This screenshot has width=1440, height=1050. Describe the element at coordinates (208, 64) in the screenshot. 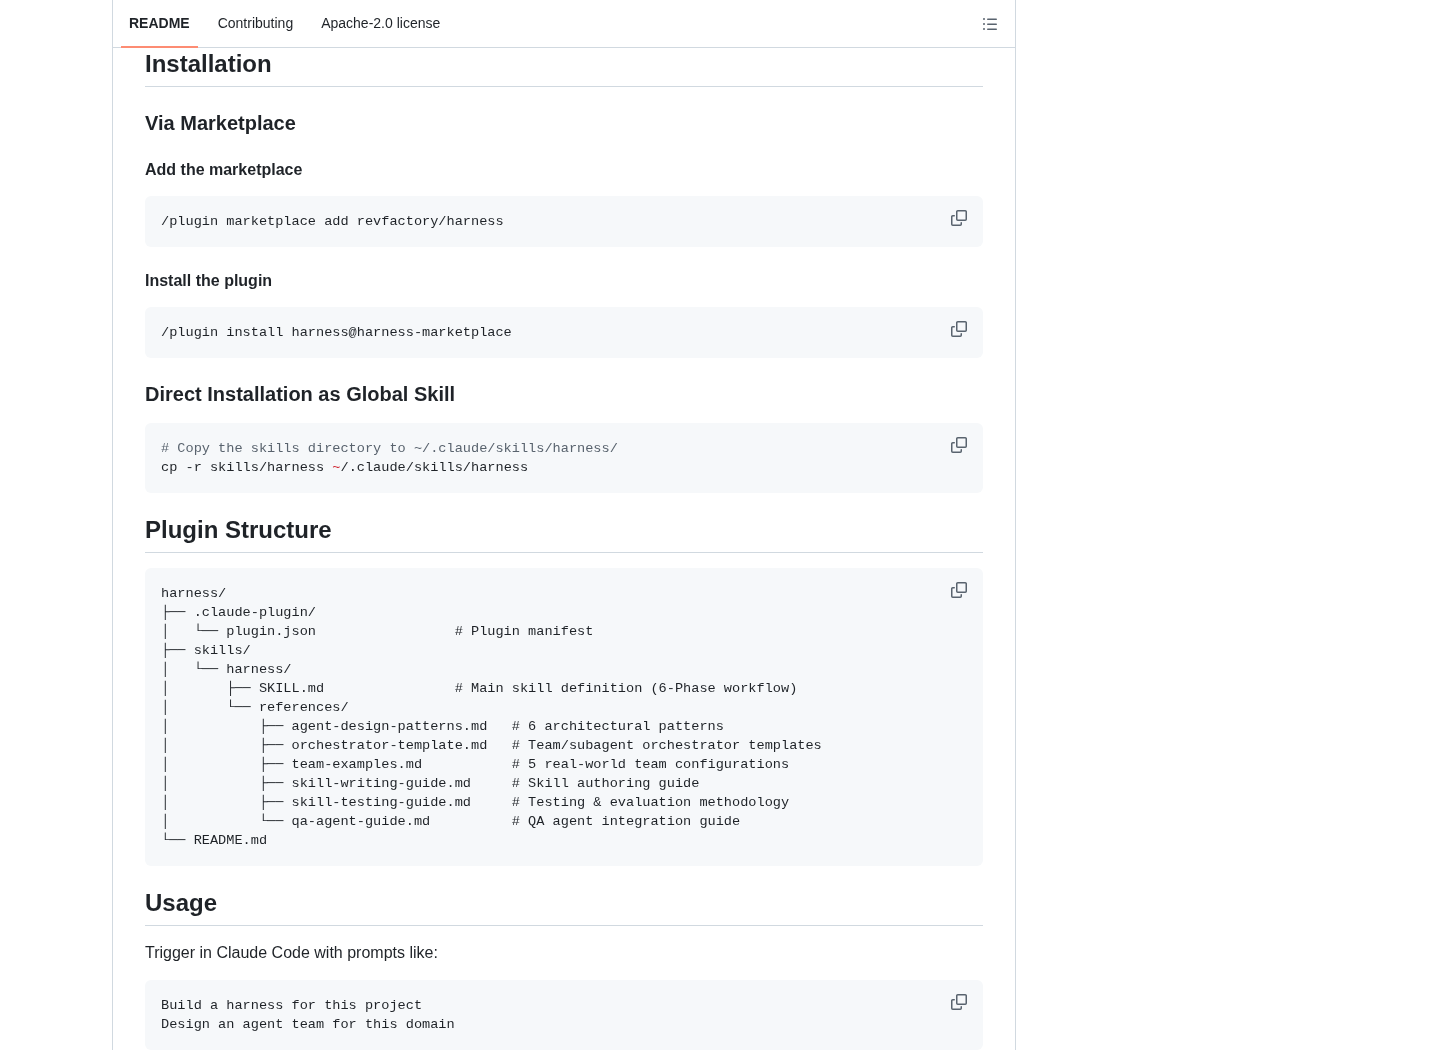

I see `section-heading: Installation` at that location.